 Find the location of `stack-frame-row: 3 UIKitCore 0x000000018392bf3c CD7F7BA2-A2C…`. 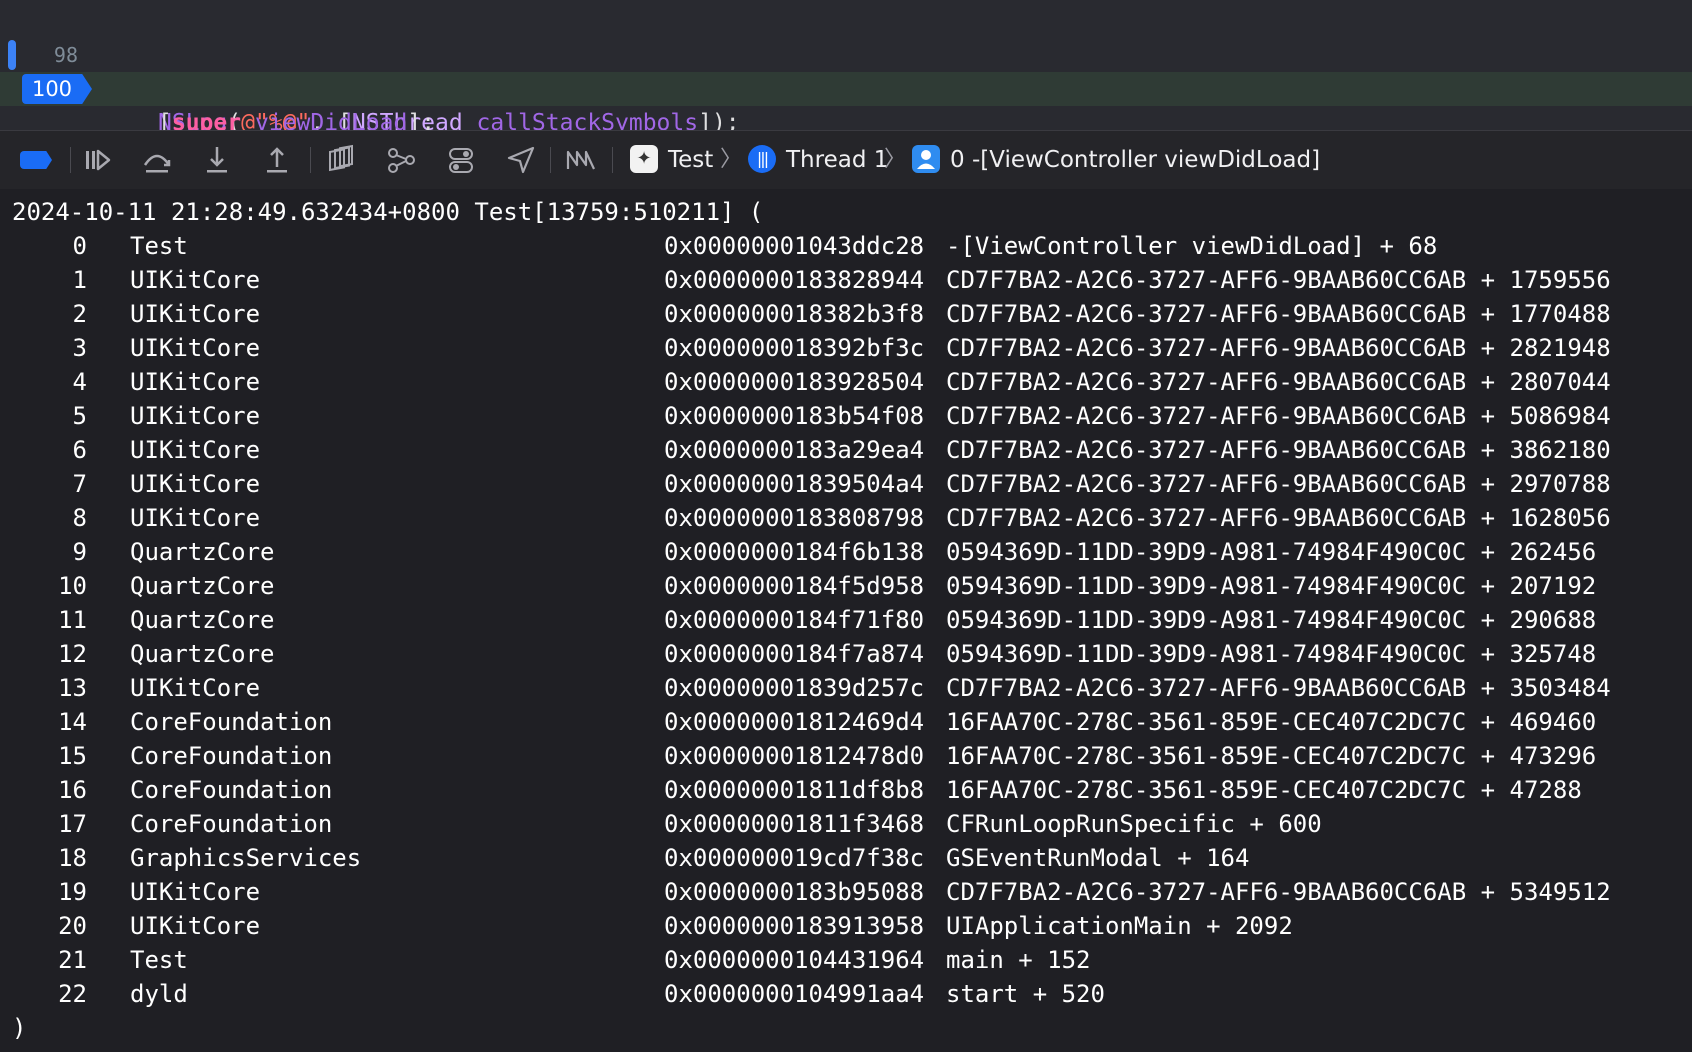

stack-frame-row: 3 UIKitCore 0x000000018392bf3c CD7F7BA2-A2C… is located at coordinates (846, 348).